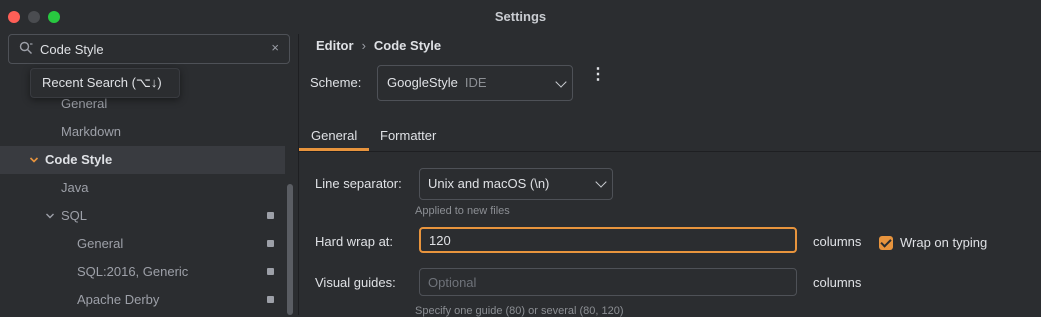 The image size is (1041, 317). I want to click on tree-item-label: Code Style, so click(79, 159).